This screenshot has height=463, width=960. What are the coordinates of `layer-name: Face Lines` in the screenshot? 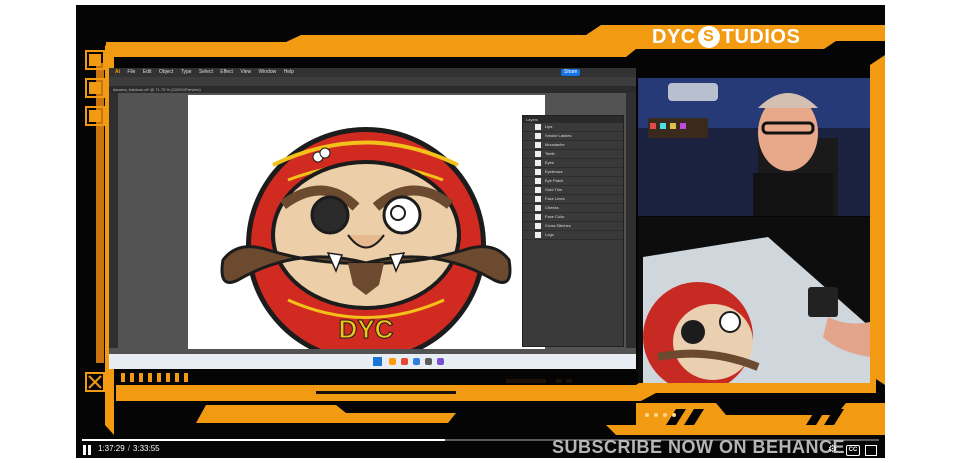 It's located at (555, 198).